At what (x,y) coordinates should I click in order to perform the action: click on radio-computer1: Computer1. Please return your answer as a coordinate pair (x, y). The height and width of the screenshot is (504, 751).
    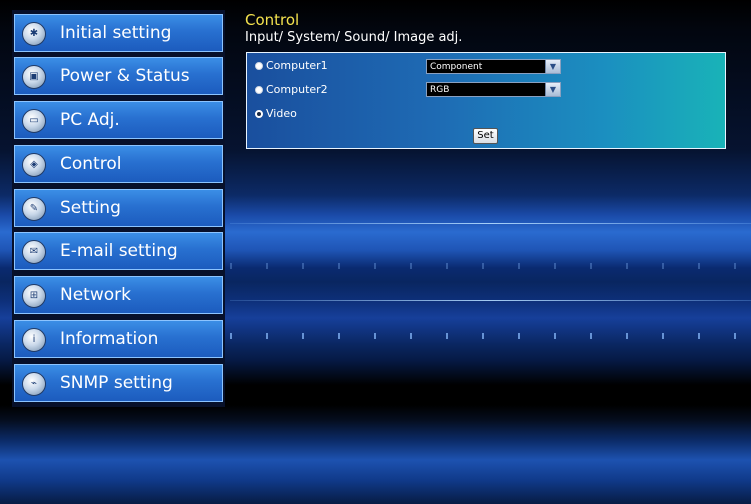
    Looking at the image, I should click on (291, 66).